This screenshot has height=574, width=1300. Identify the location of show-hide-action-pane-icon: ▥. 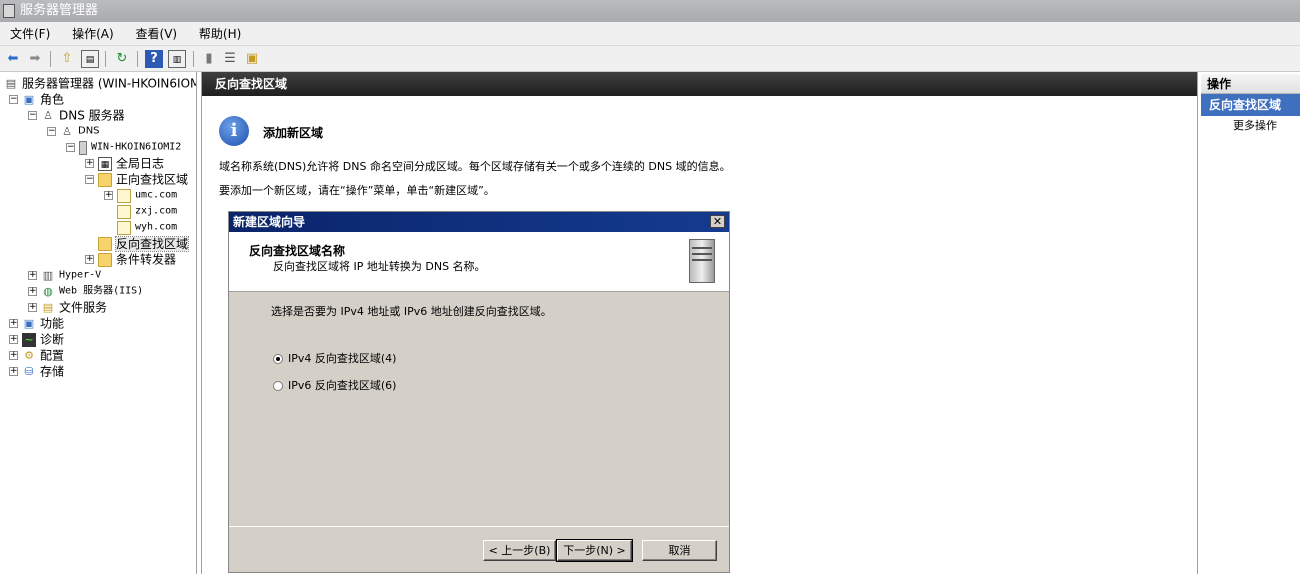
(177, 59).